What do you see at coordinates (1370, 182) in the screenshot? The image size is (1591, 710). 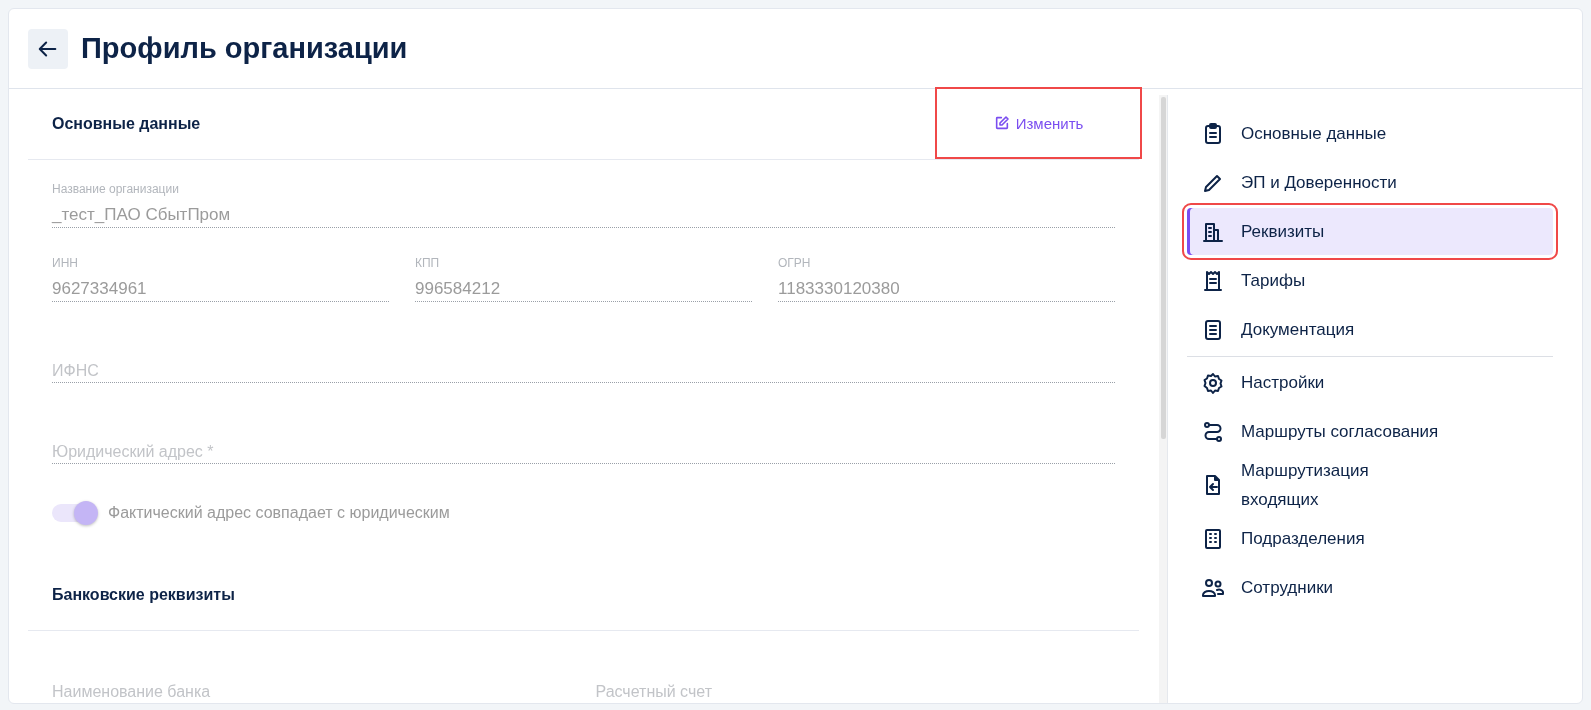 I see `nav-item: ЭП и Доверенности` at bounding box center [1370, 182].